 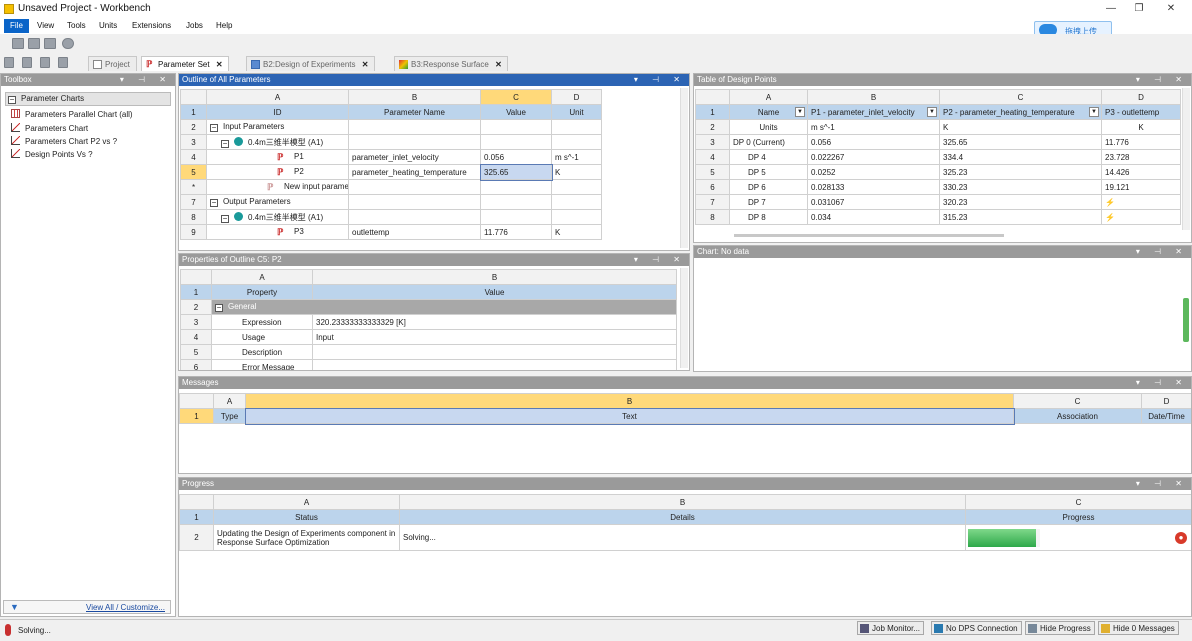 What do you see at coordinates (68, 43) in the screenshot?
I see `refresh-icon` at bounding box center [68, 43].